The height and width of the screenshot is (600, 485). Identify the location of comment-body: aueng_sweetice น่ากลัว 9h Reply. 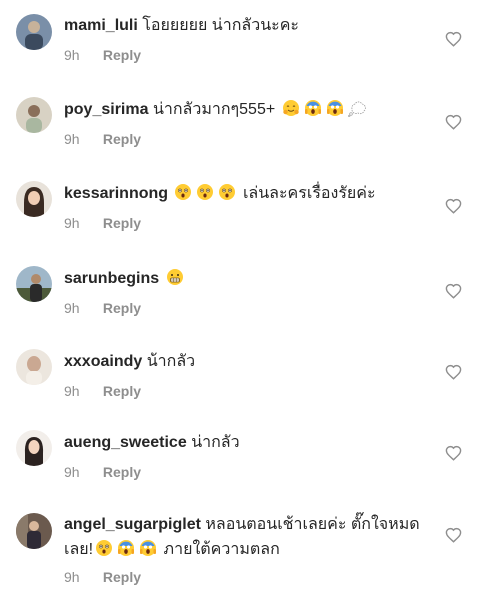
(249, 456).